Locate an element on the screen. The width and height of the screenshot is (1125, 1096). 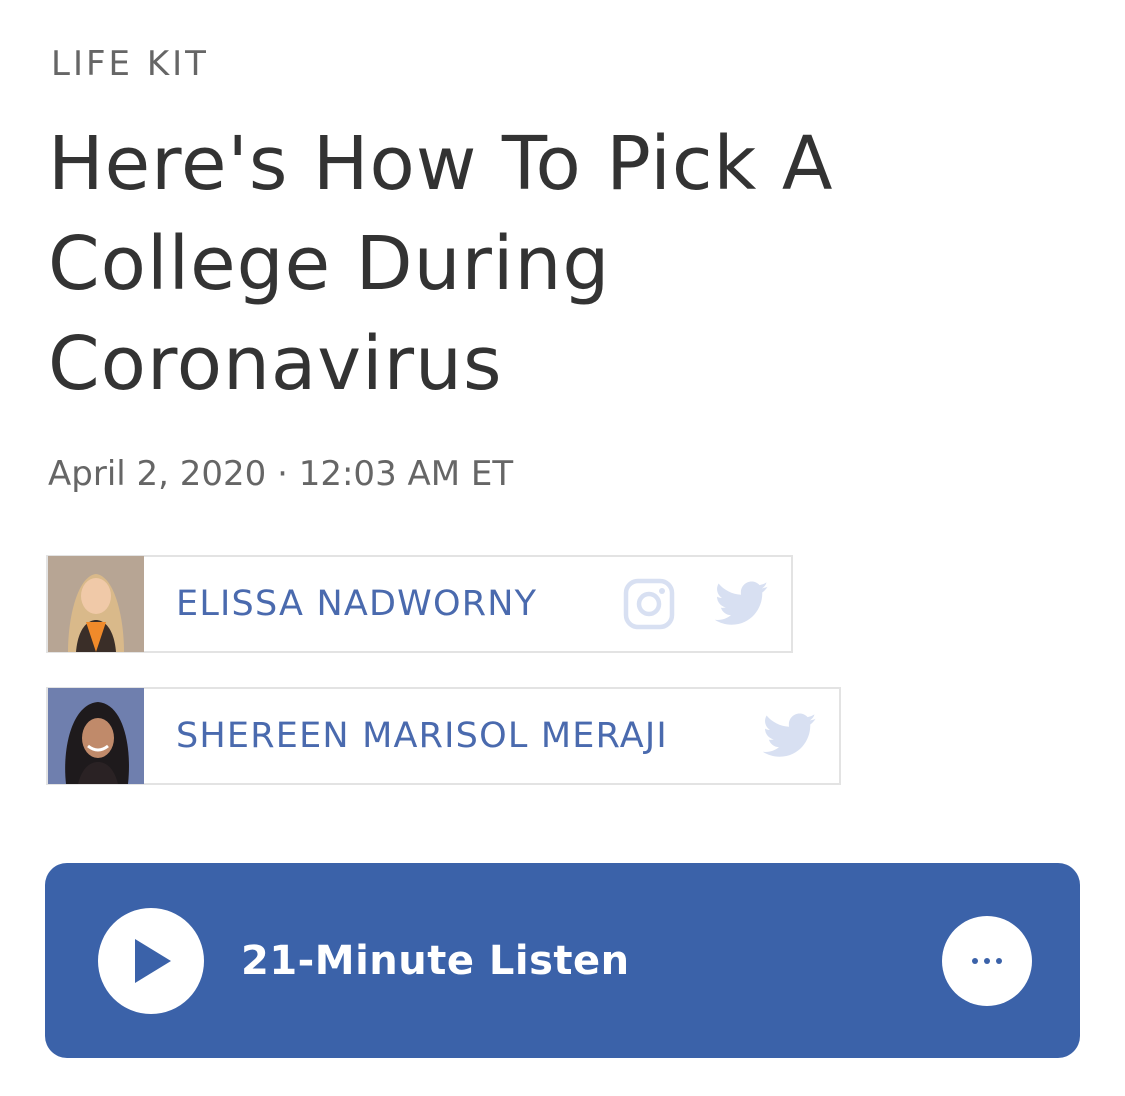
author-name-link: ELISSA NADWORNY is located at coordinates (379, 604).